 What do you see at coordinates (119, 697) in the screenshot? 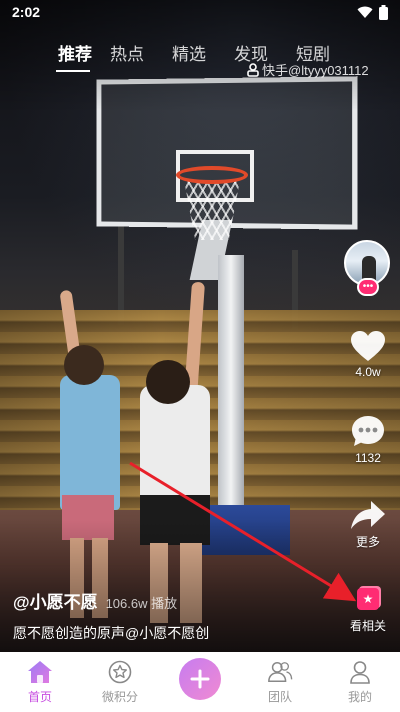
I see `nav-label: 微积分` at bounding box center [119, 697].